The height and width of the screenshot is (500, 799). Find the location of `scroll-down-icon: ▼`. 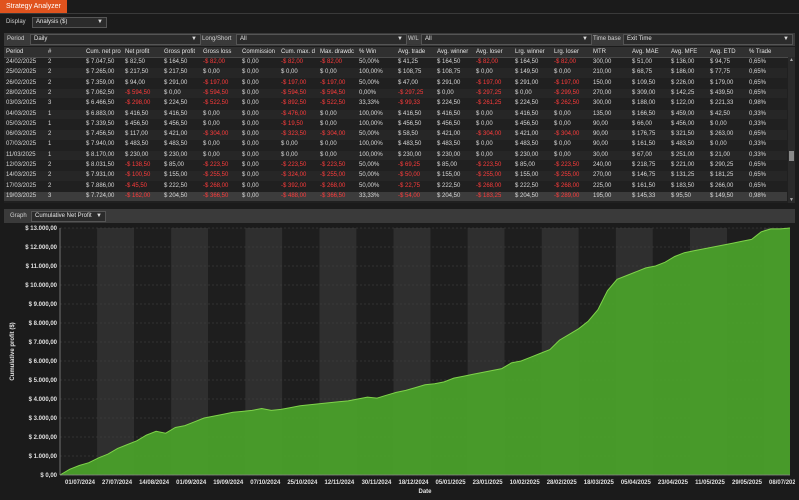

scroll-down-icon: ▼ is located at coordinates (791, 200).